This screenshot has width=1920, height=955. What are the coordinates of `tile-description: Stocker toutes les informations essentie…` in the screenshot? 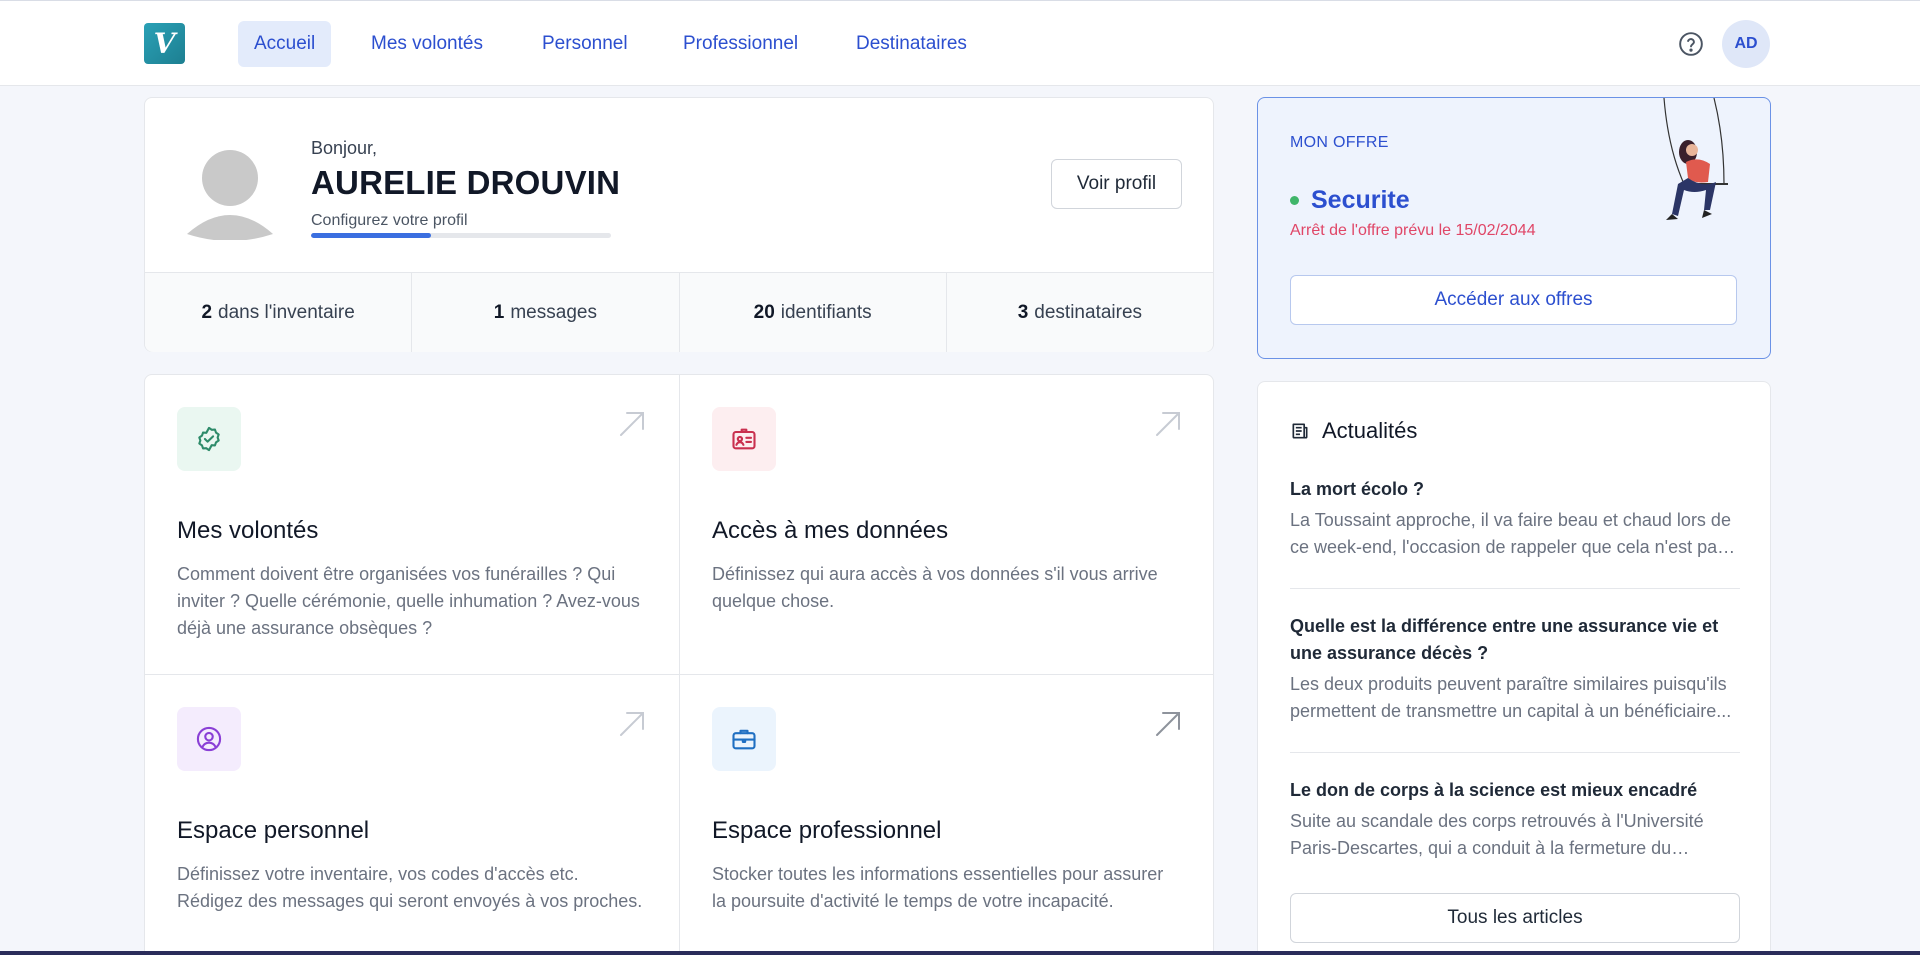 It's located at (938, 887).